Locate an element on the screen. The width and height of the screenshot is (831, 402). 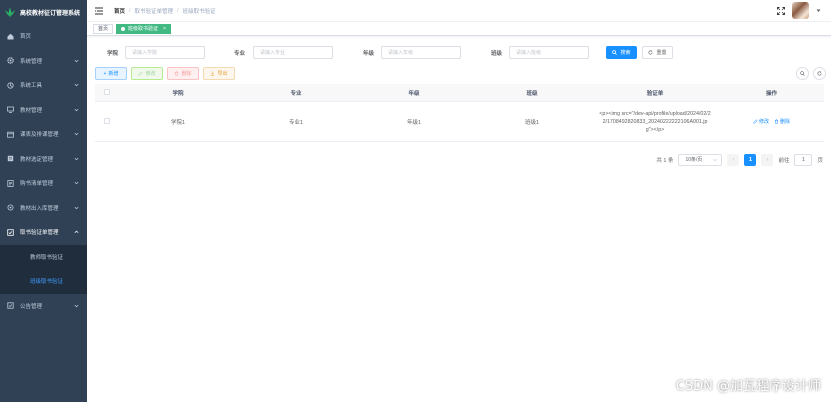
sidebar-item-system: 系统管理 is located at coordinates (43, 61).